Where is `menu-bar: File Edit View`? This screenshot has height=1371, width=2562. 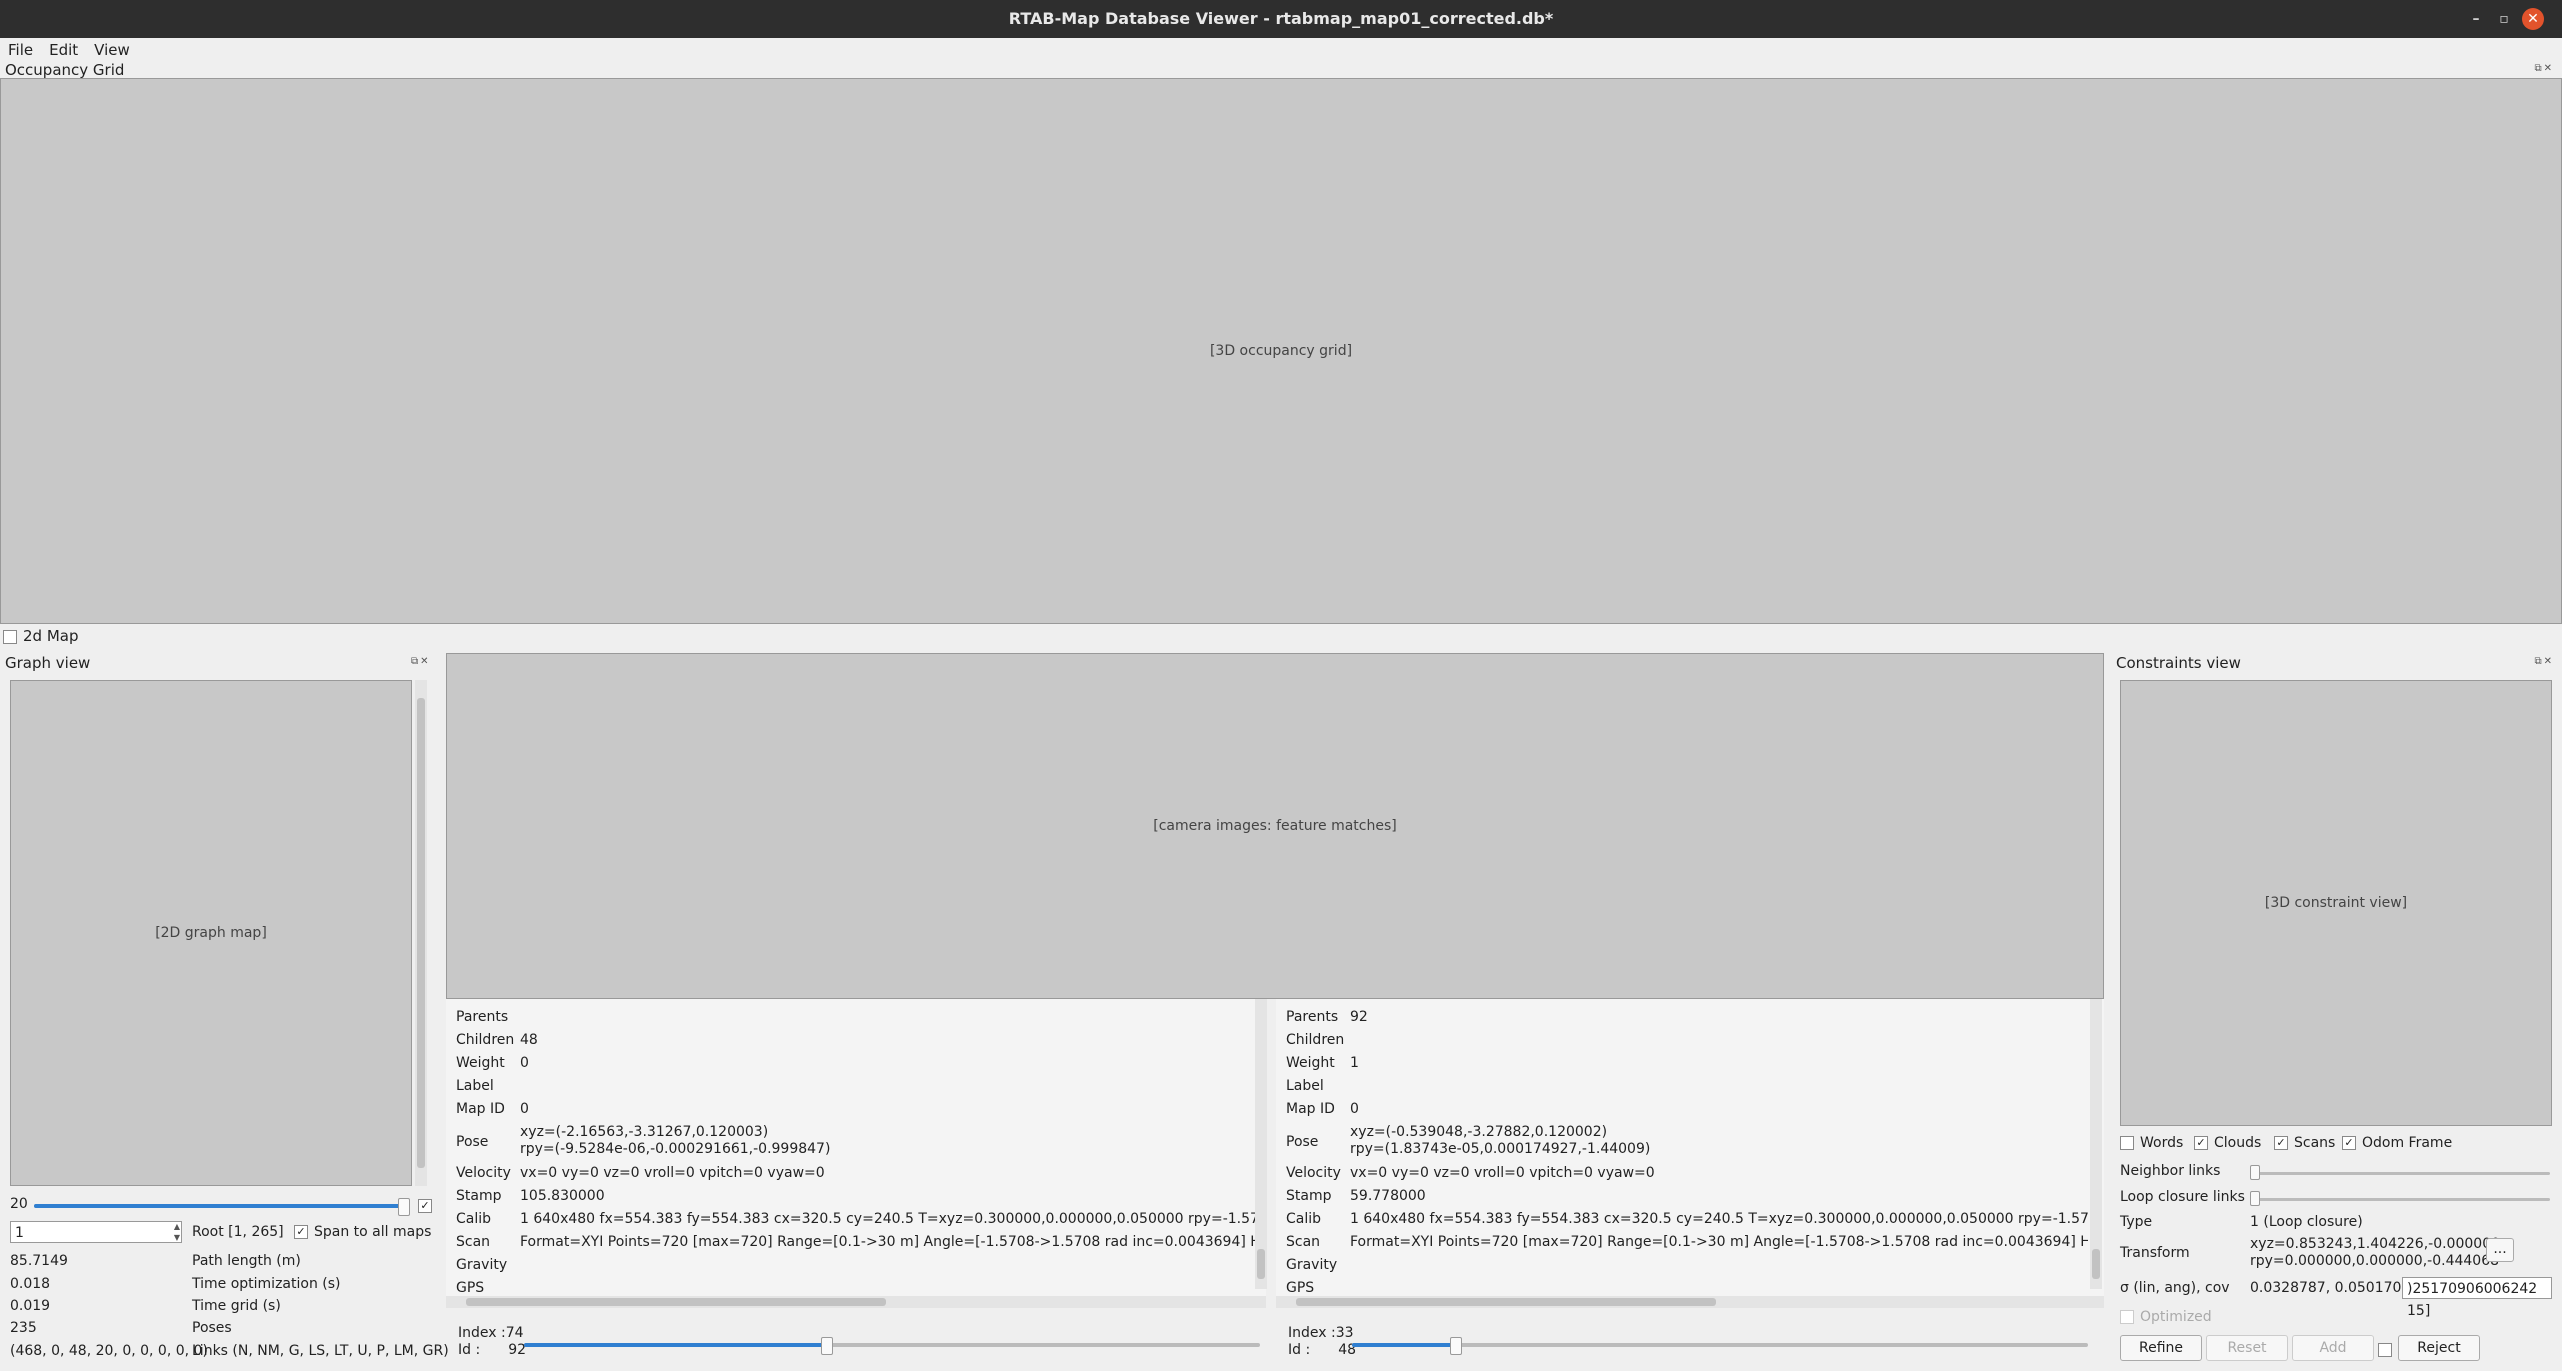
menu-bar: File Edit View is located at coordinates (1281, 50).